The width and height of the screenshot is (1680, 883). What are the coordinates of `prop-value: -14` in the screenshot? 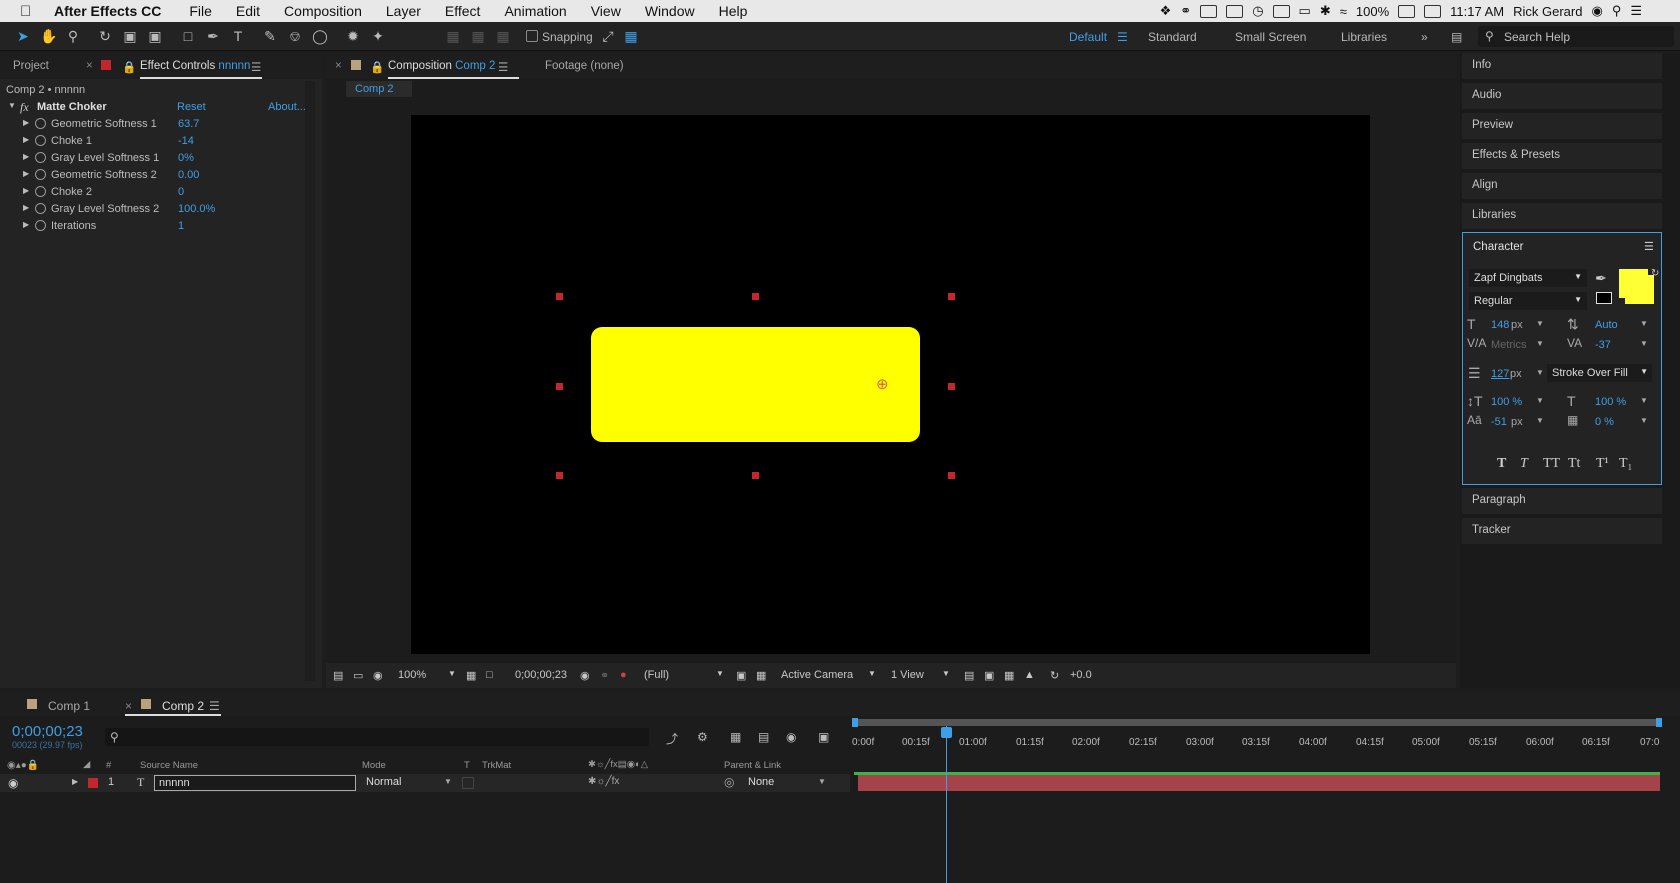 It's located at (186, 141).